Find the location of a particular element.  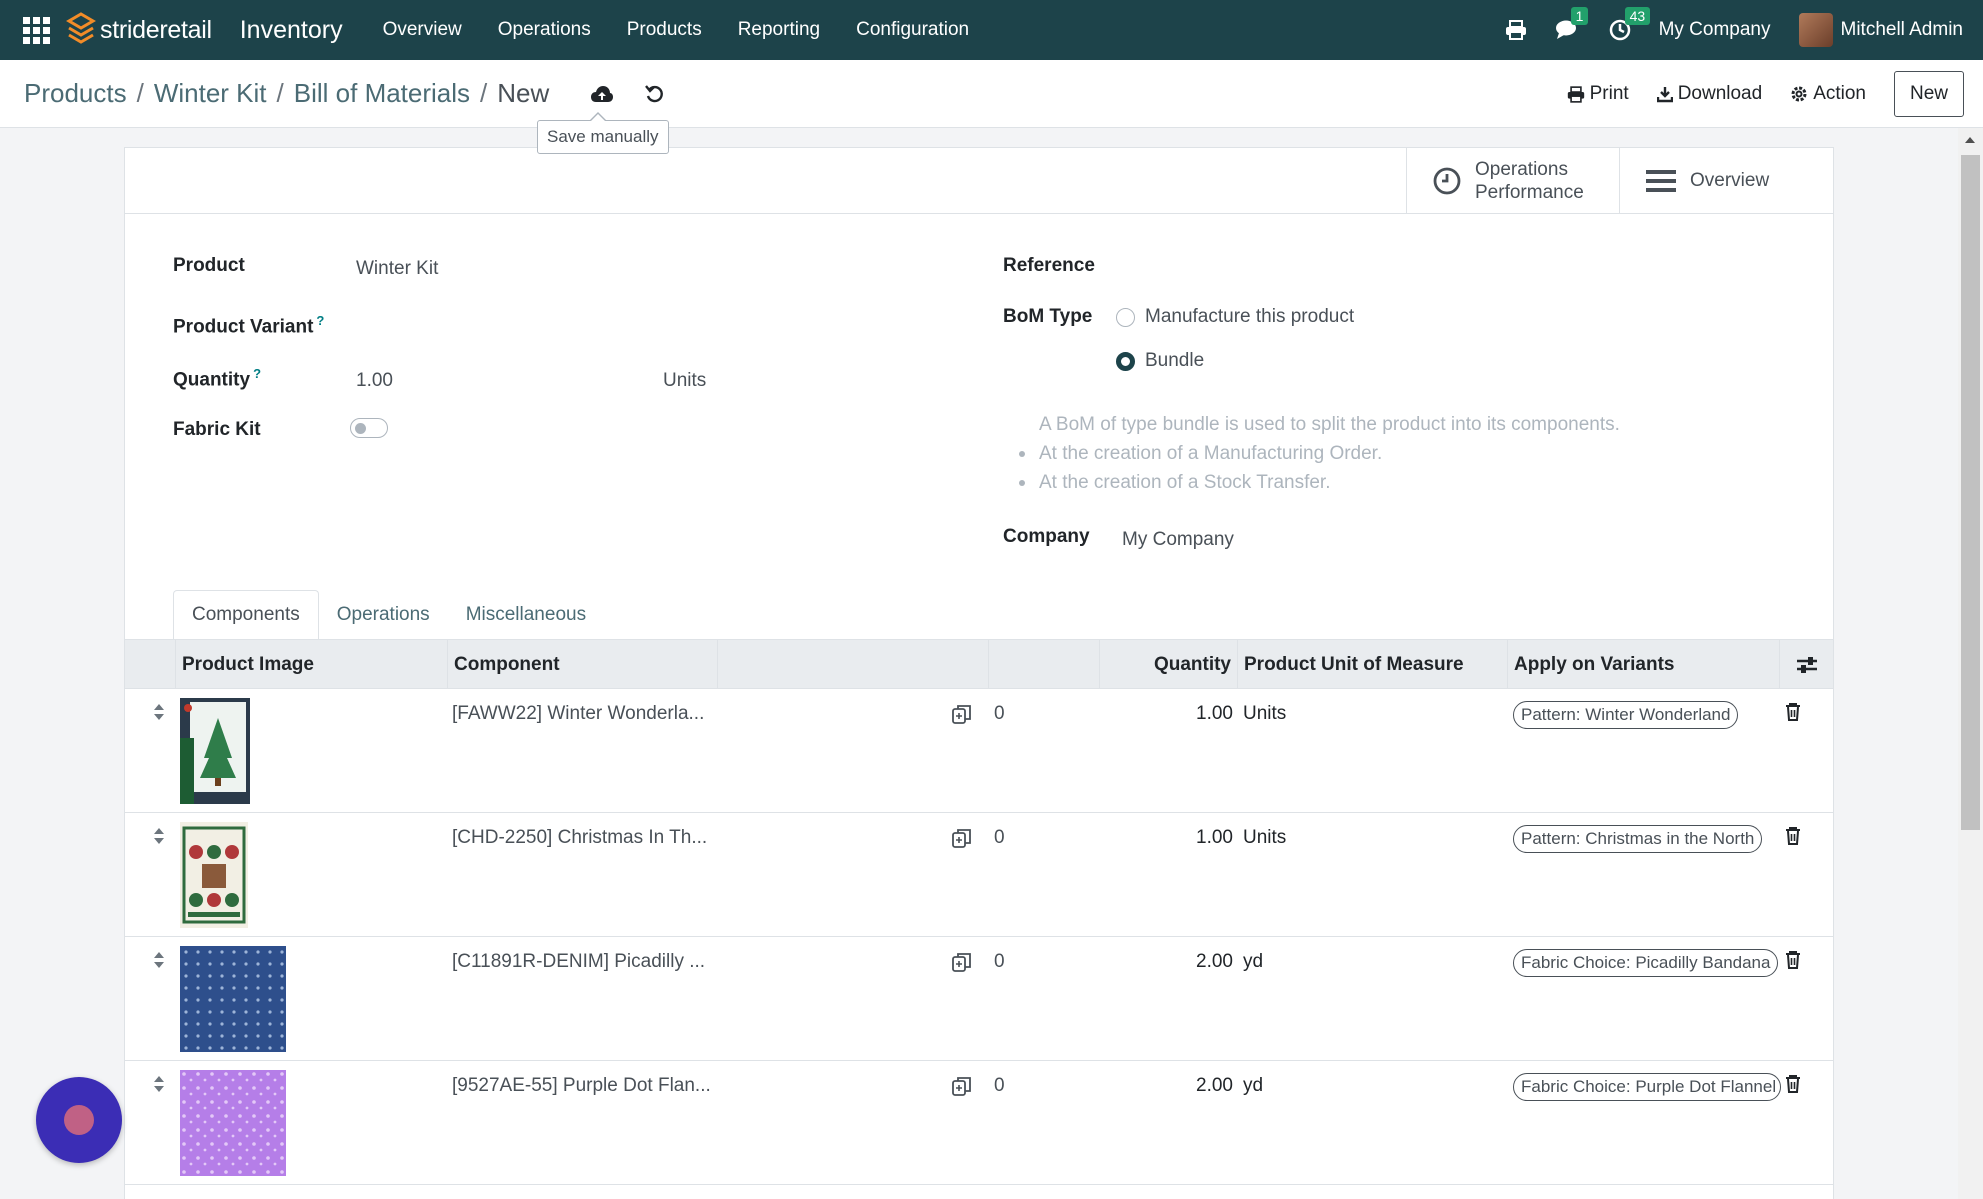

action-label: Action is located at coordinates (1839, 93).